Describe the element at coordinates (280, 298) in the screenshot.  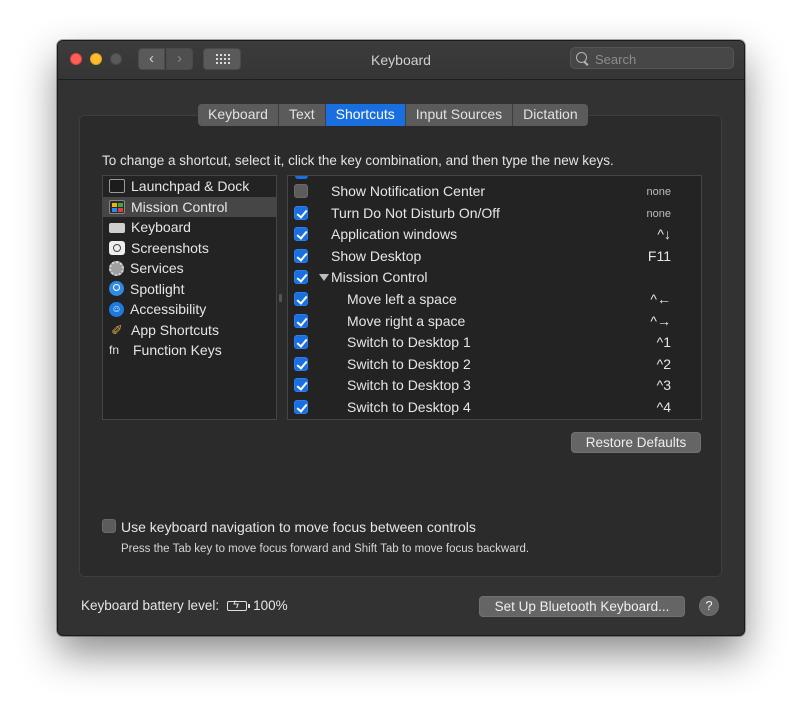
I see `split-view-handle` at that location.